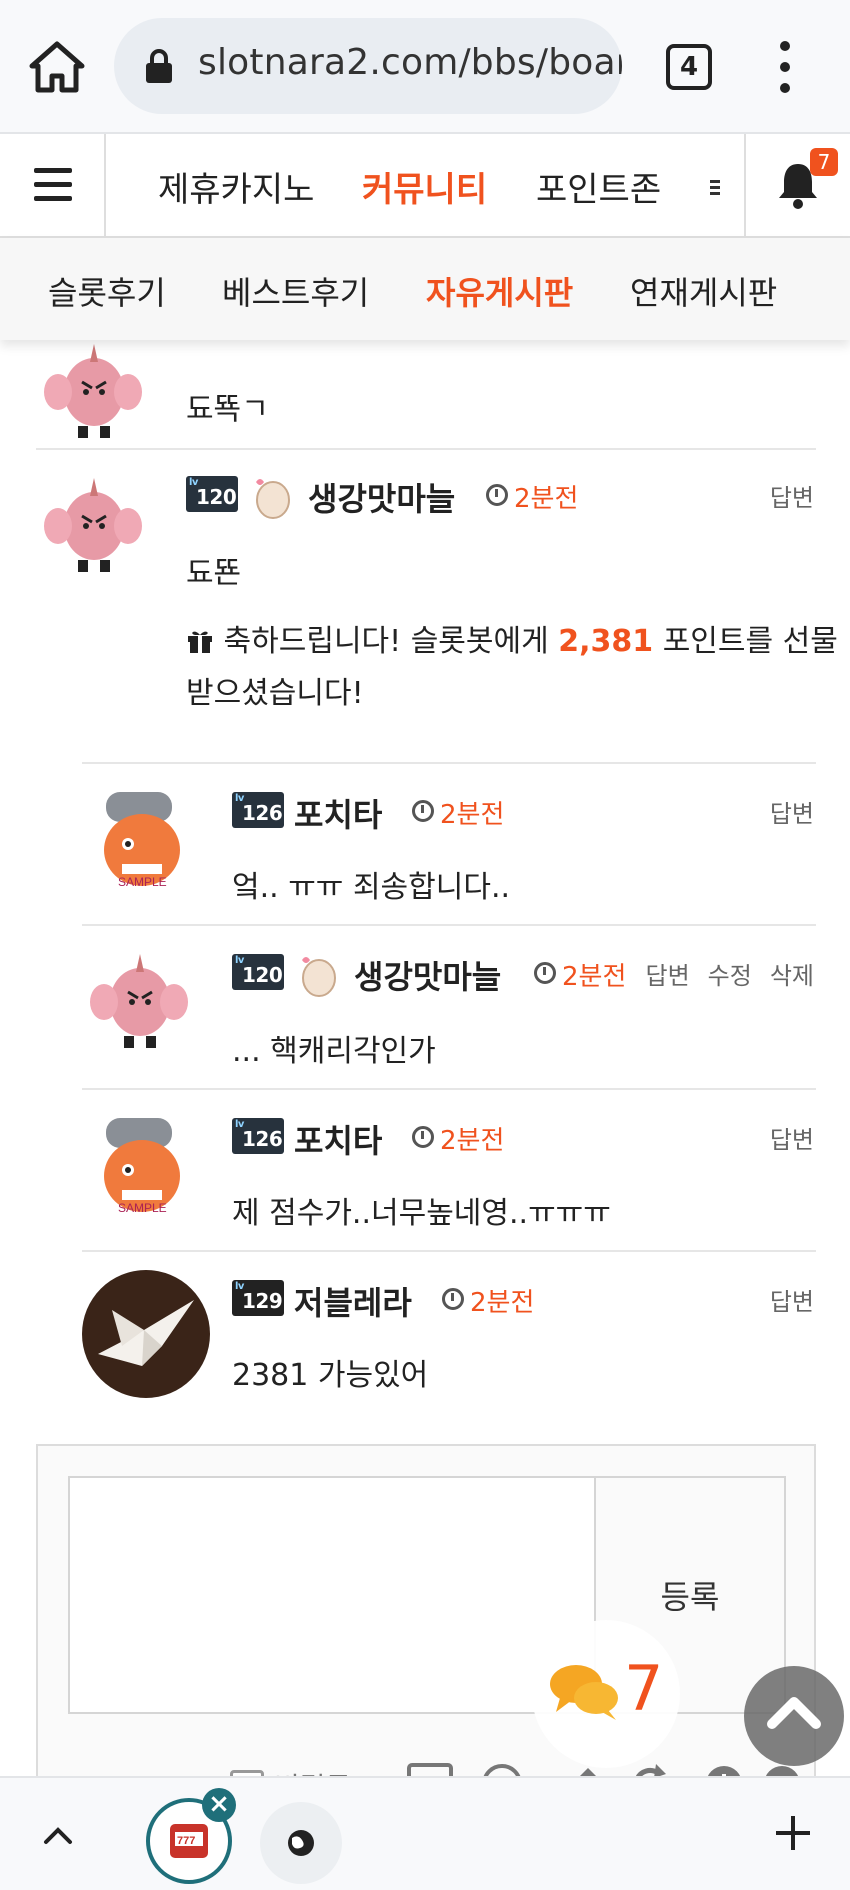 The width and height of the screenshot is (850, 1890). I want to click on svg-text: 777, so click(186, 1841).